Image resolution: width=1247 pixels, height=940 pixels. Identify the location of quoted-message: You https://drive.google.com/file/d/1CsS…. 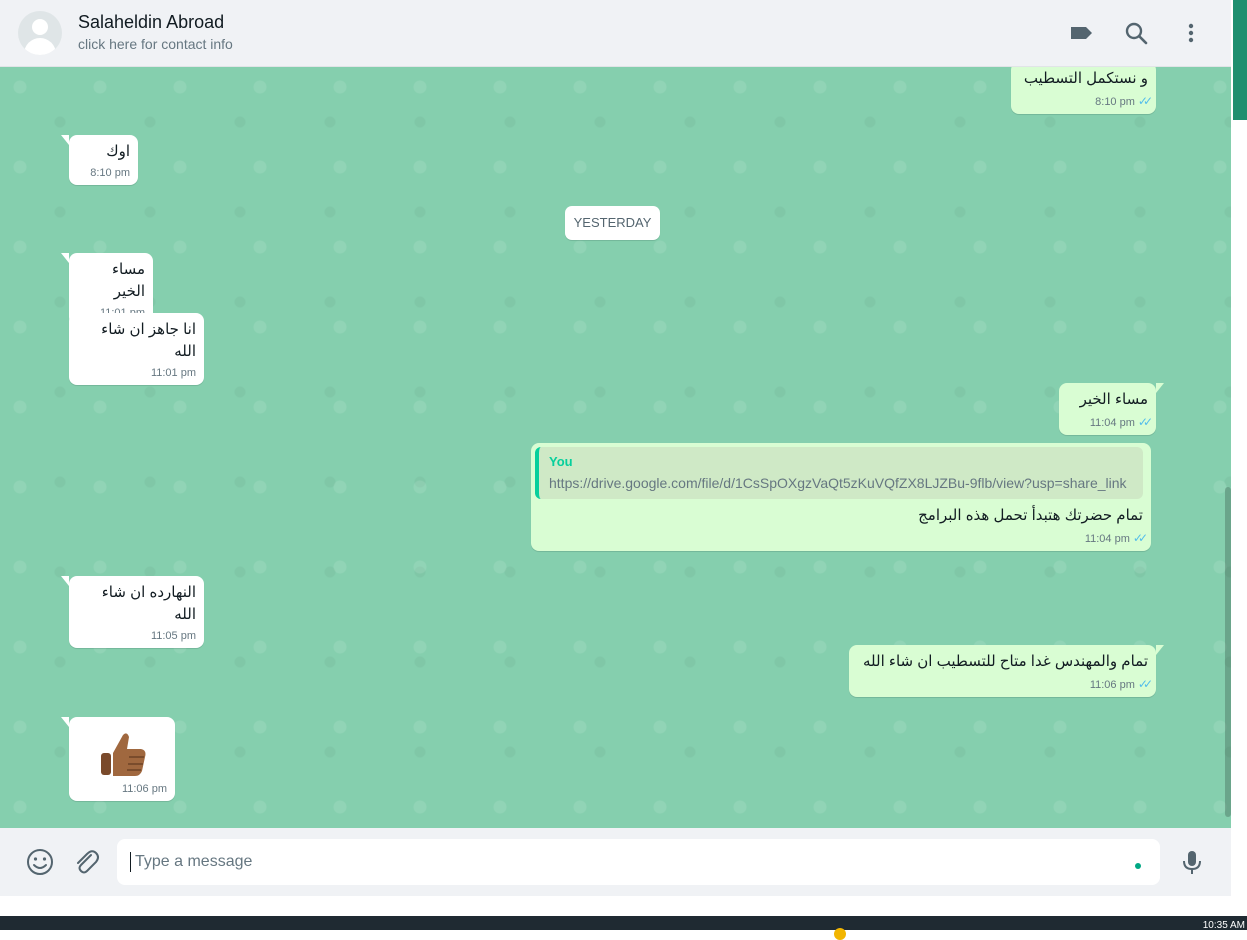
(839, 473).